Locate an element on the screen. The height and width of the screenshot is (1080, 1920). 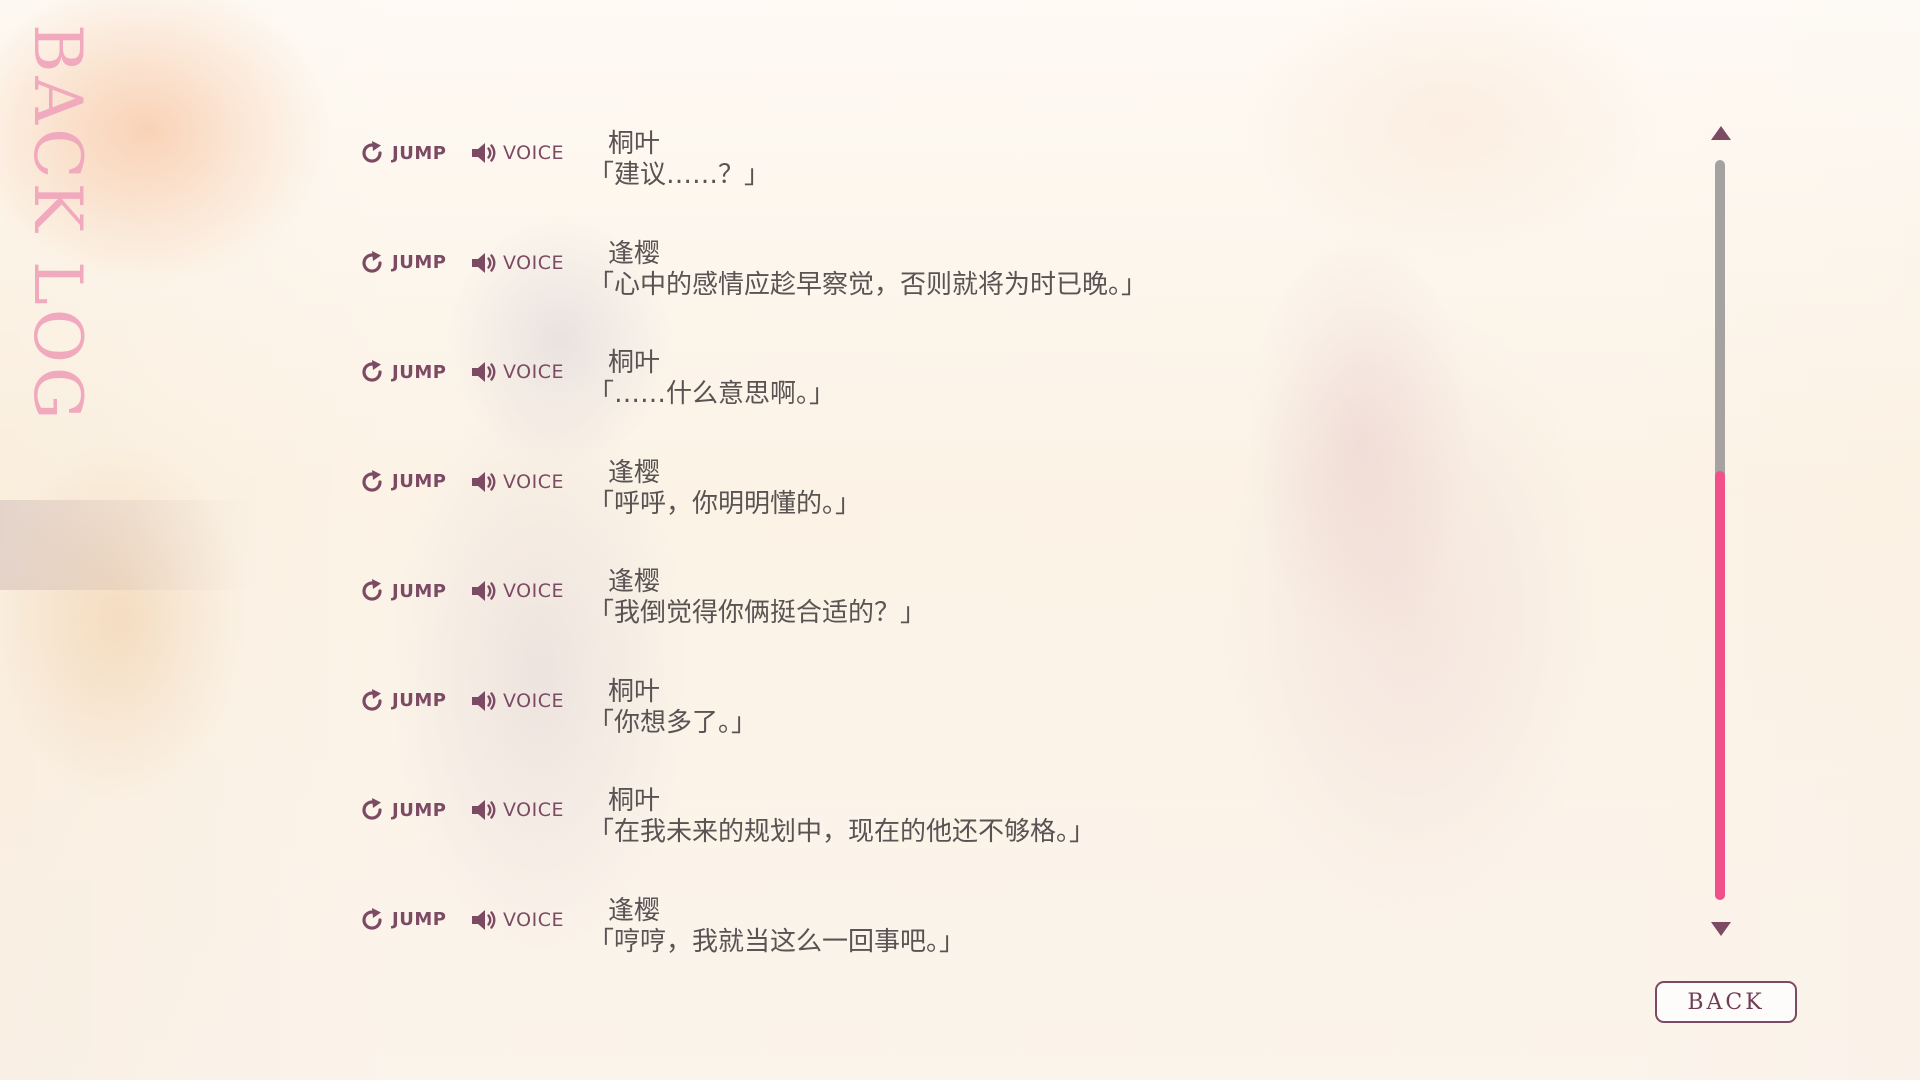
dialogue-text: 「呼呼，你明明懂的。」 is located at coordinates (725, 503).